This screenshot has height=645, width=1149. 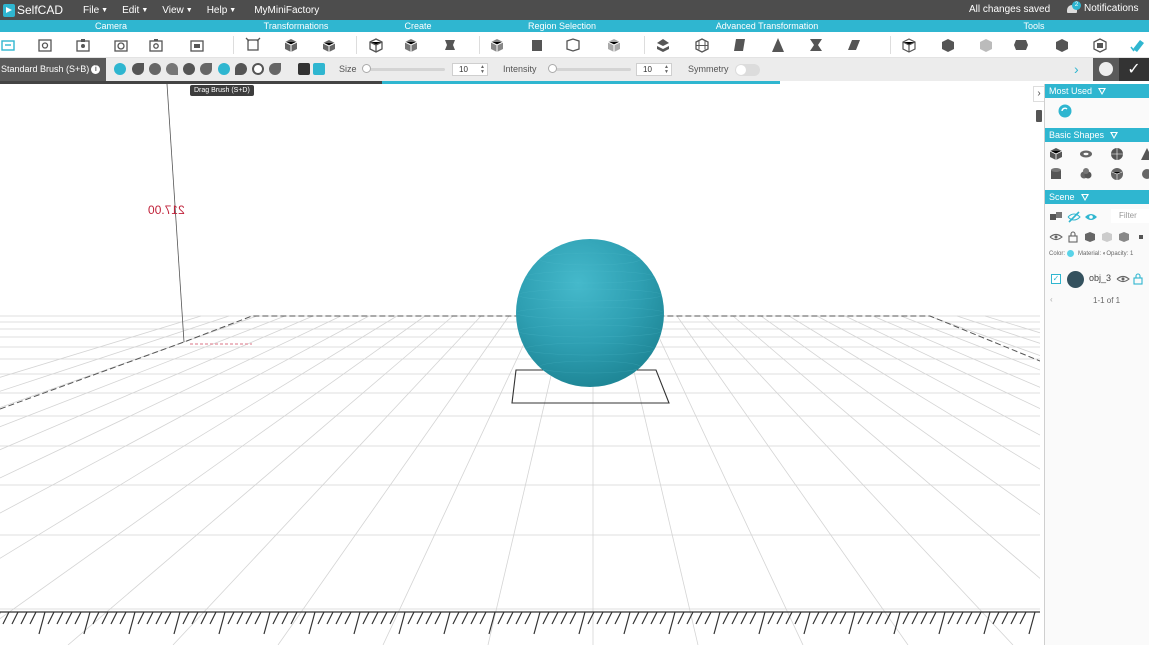 What do you see at coordinates (1100, 45) in the screenshot?
I see `flatten-icon` at bounding box center [1100, 45].